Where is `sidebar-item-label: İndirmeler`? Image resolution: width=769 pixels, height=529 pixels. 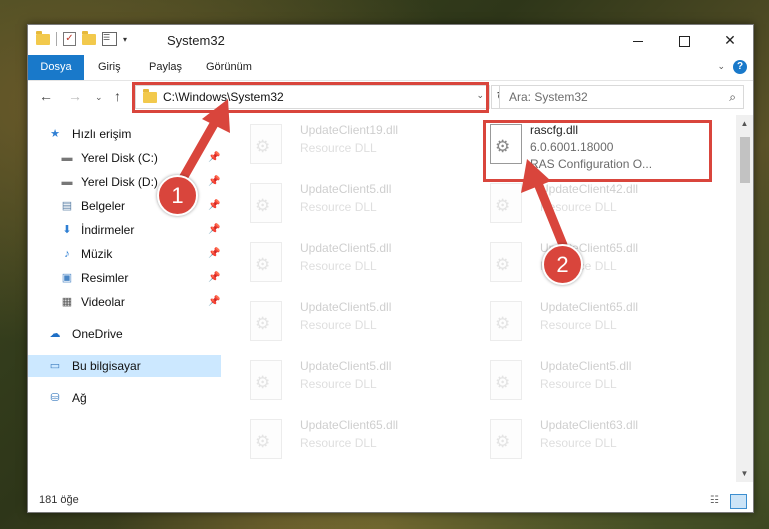 sidebar-item-label: İndirmeler is located at coordinates (108, 230).